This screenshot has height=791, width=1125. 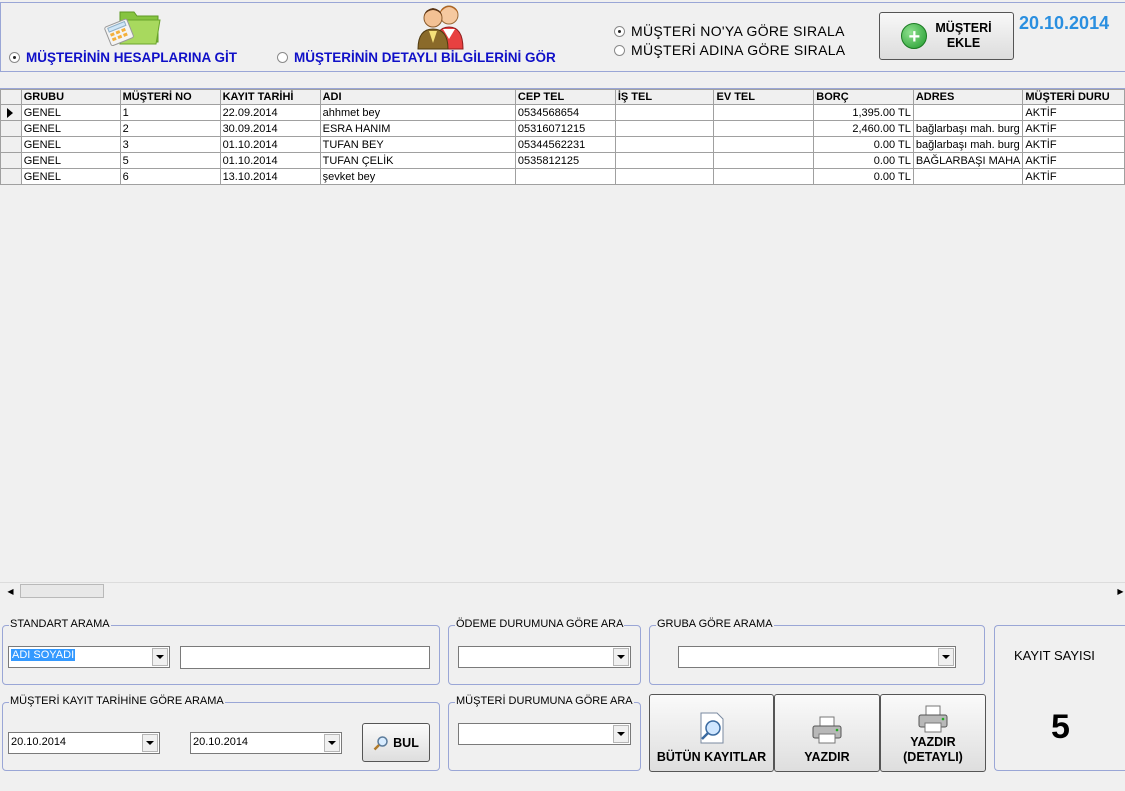 I want to click on table-cell: 3, so click(x=170, y=144).